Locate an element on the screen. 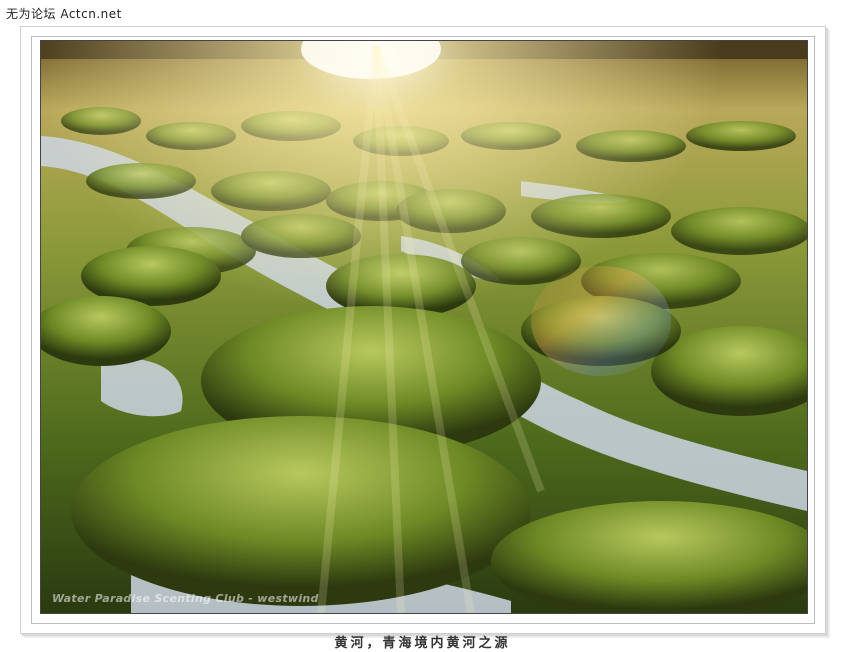 The image size is (845, 652). photo-caption: 黄河，青海境内黄河之源 is located at coordinates (422, 643).